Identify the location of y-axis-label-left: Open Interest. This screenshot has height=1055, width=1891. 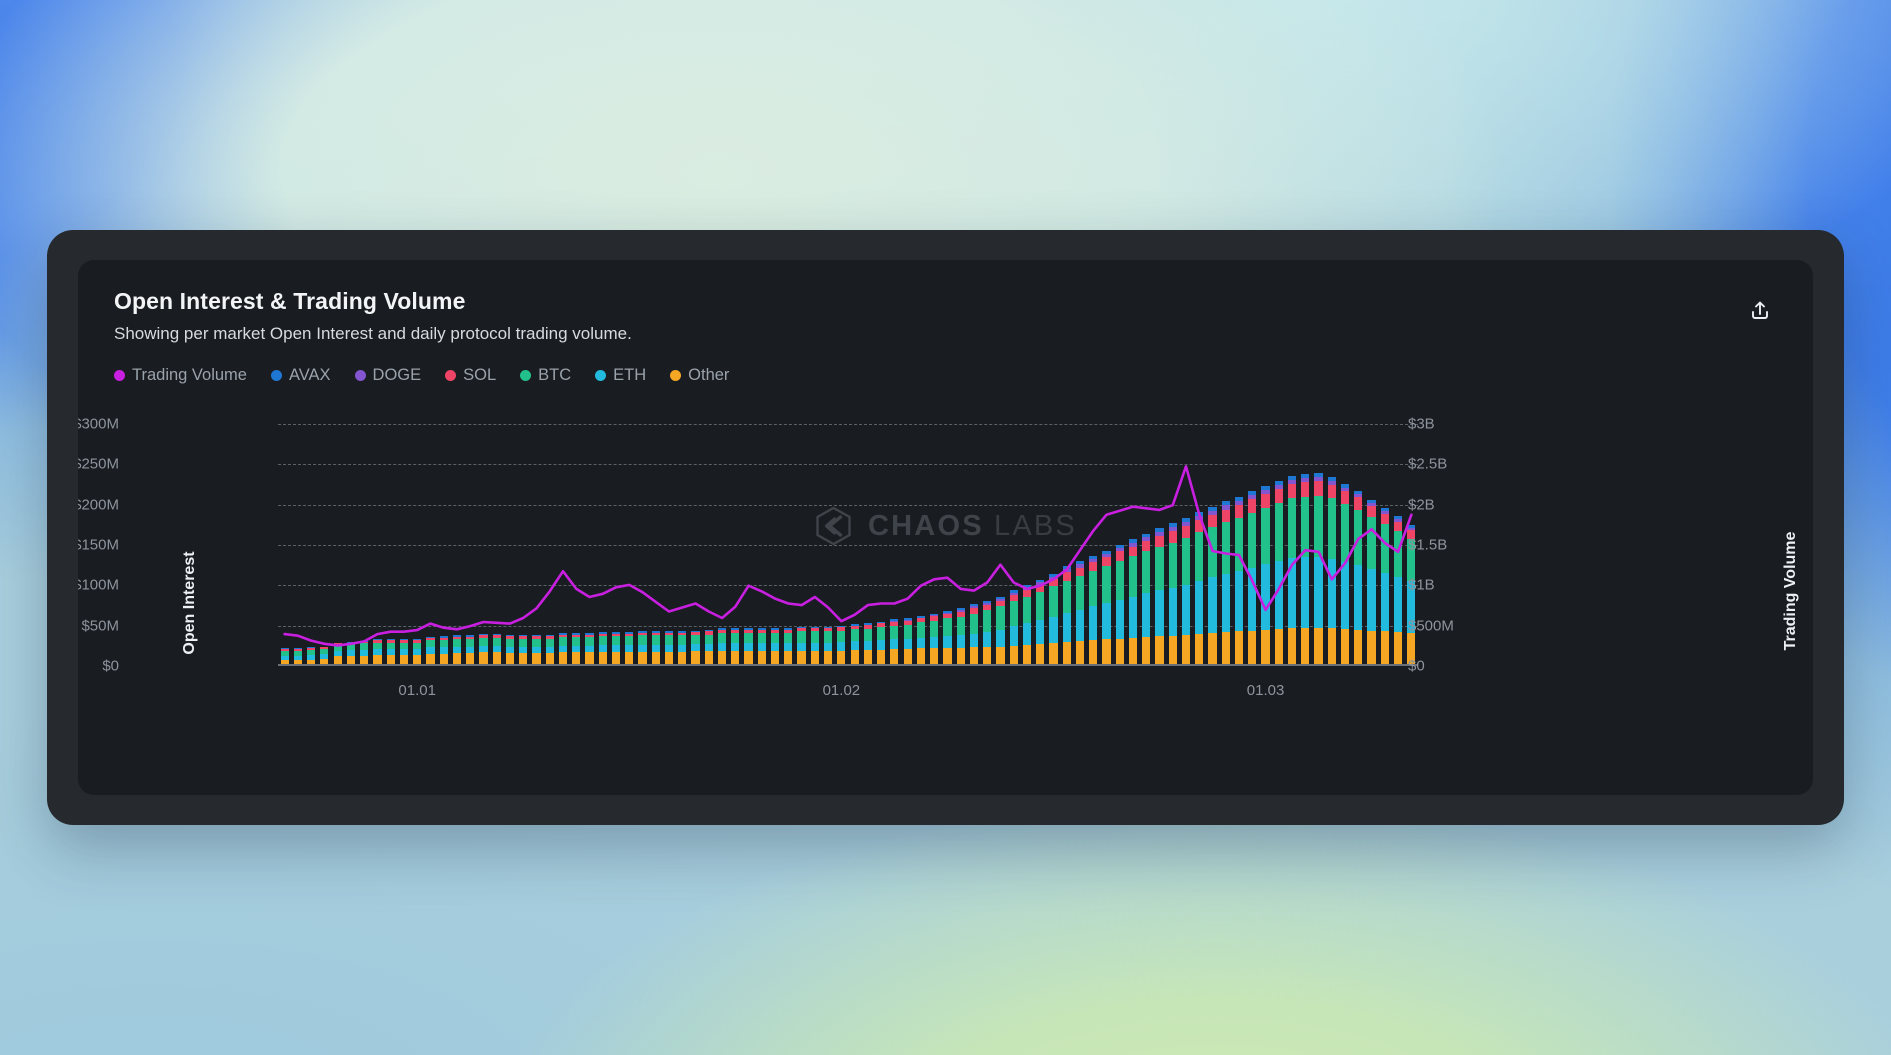
(189, 602).